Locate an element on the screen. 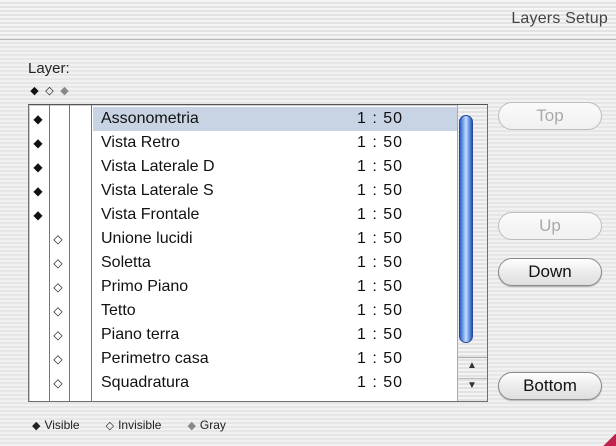  invisible-column-header-icon: ◇ is located at coordinates (49, 91).